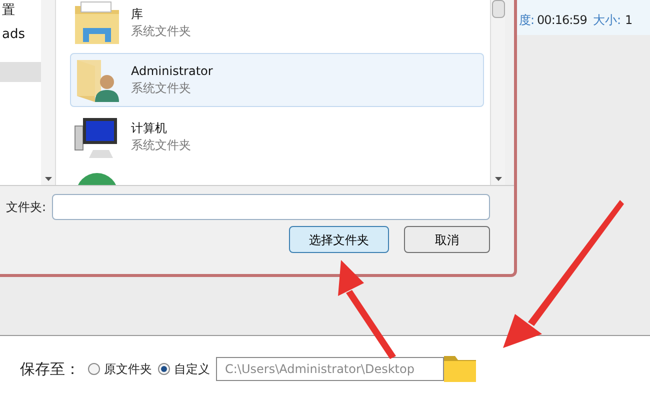 The height and width of the screenshot is (400, 650). I want to click on folder-item: 计算机 系统文件夹, so click(277, 137).